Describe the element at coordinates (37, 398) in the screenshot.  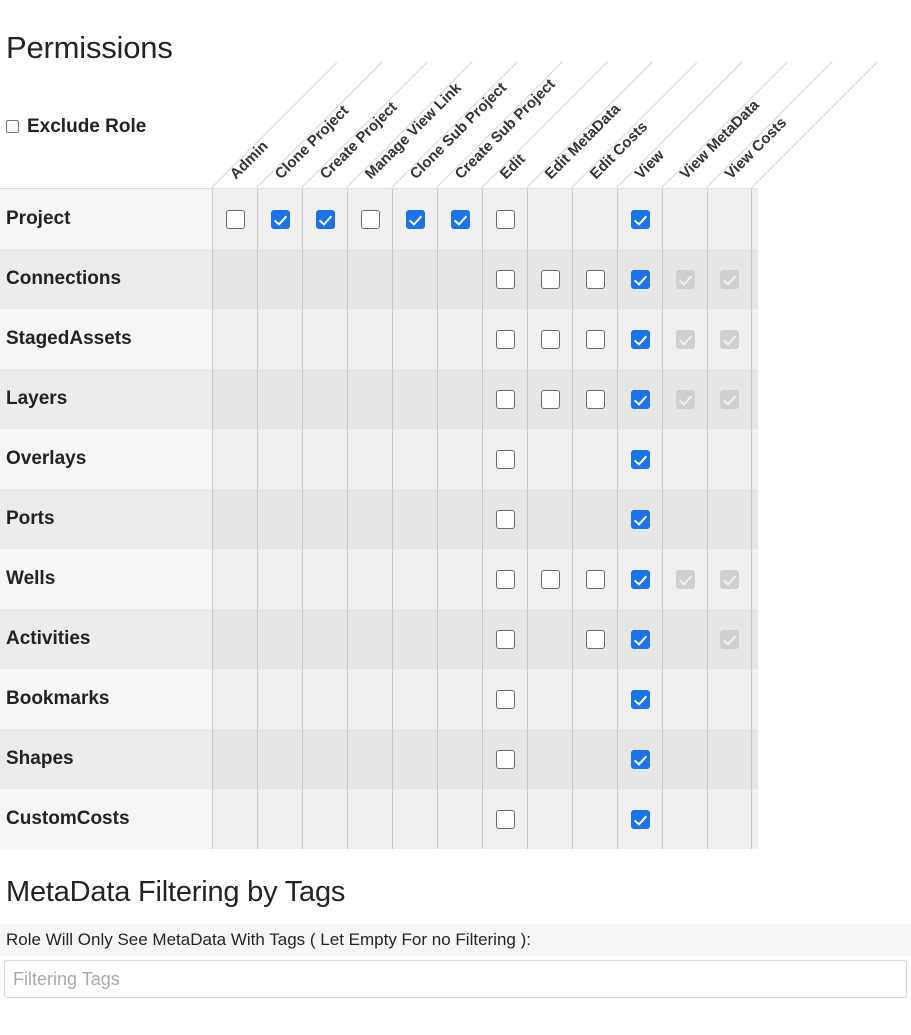
I see `row-label-layers: Layers` at that location.